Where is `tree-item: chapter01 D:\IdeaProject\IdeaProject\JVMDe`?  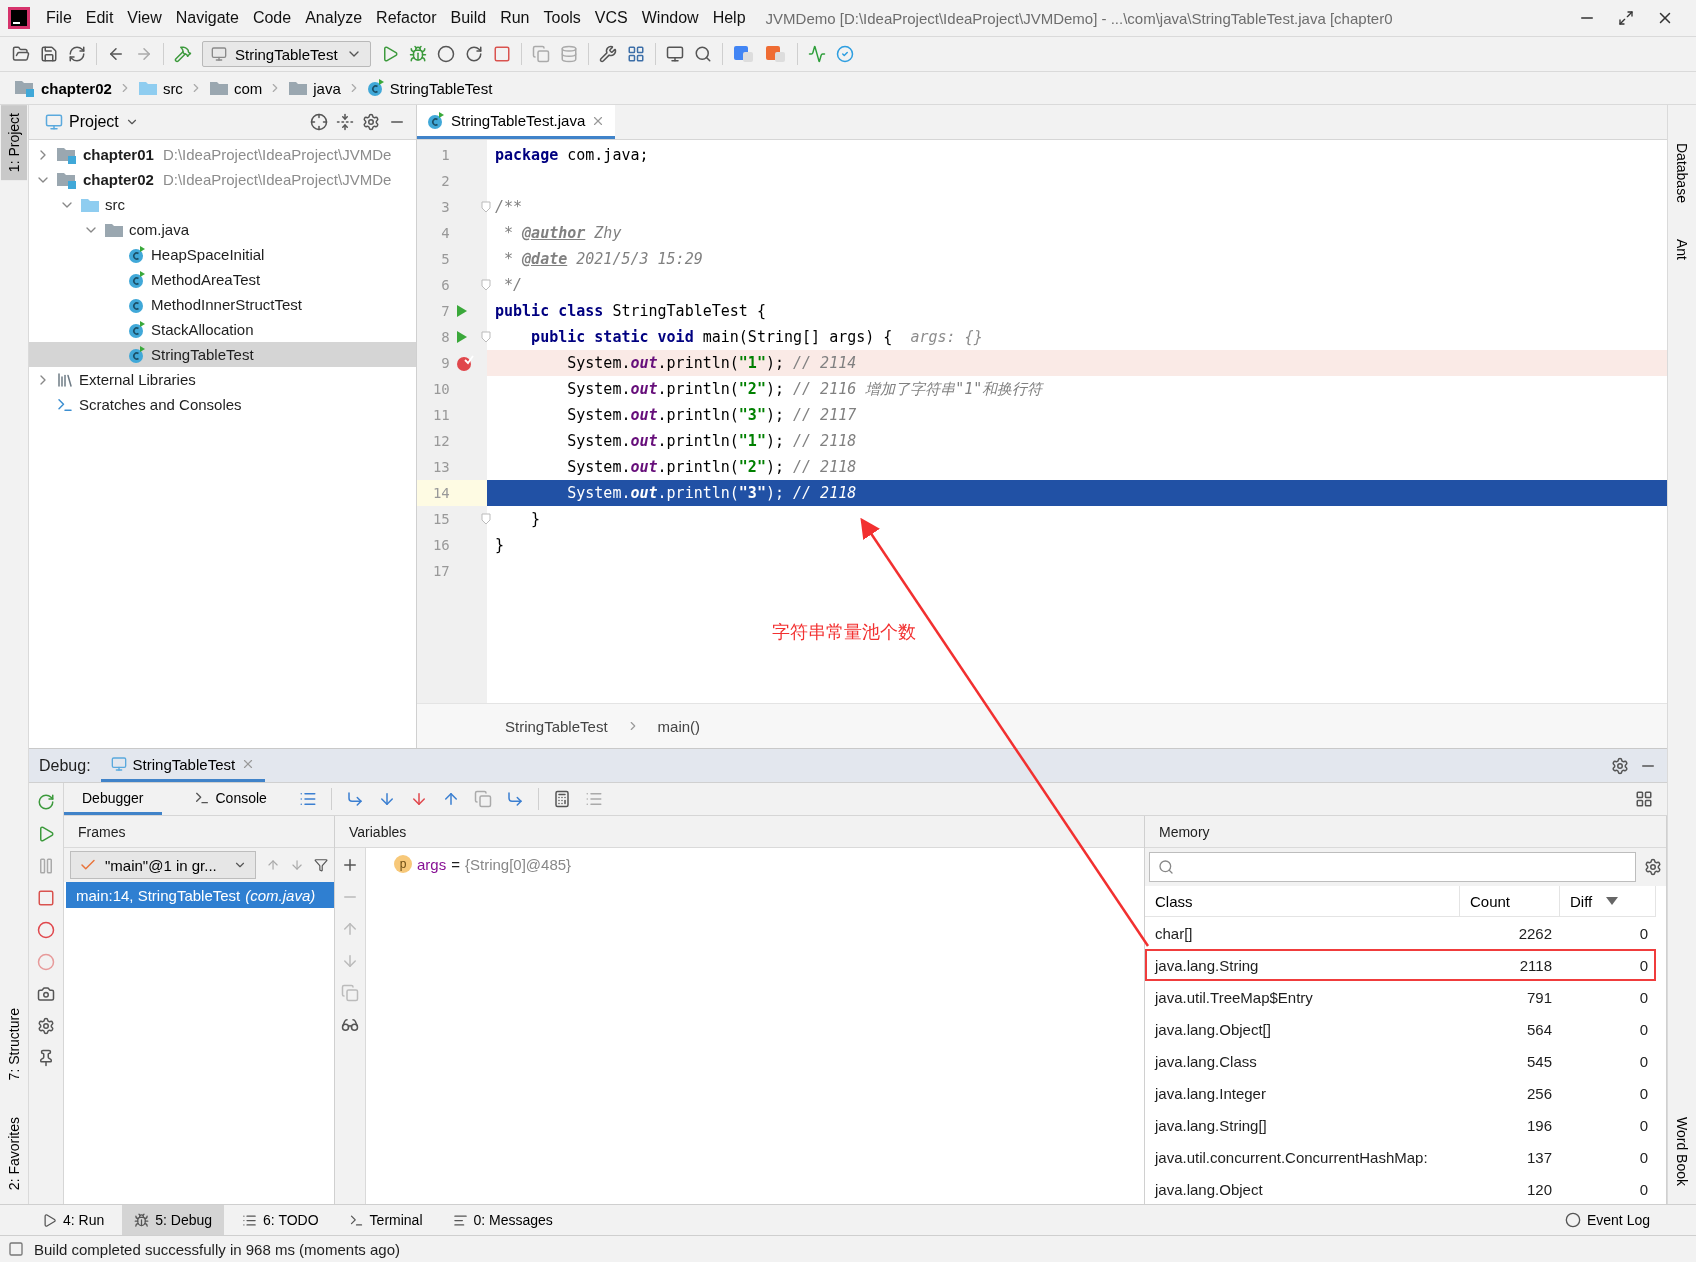 tree-item: chapter01 D:\IdeaProject\IdeaProject\JVMDe is located at coordinates (222, 154).